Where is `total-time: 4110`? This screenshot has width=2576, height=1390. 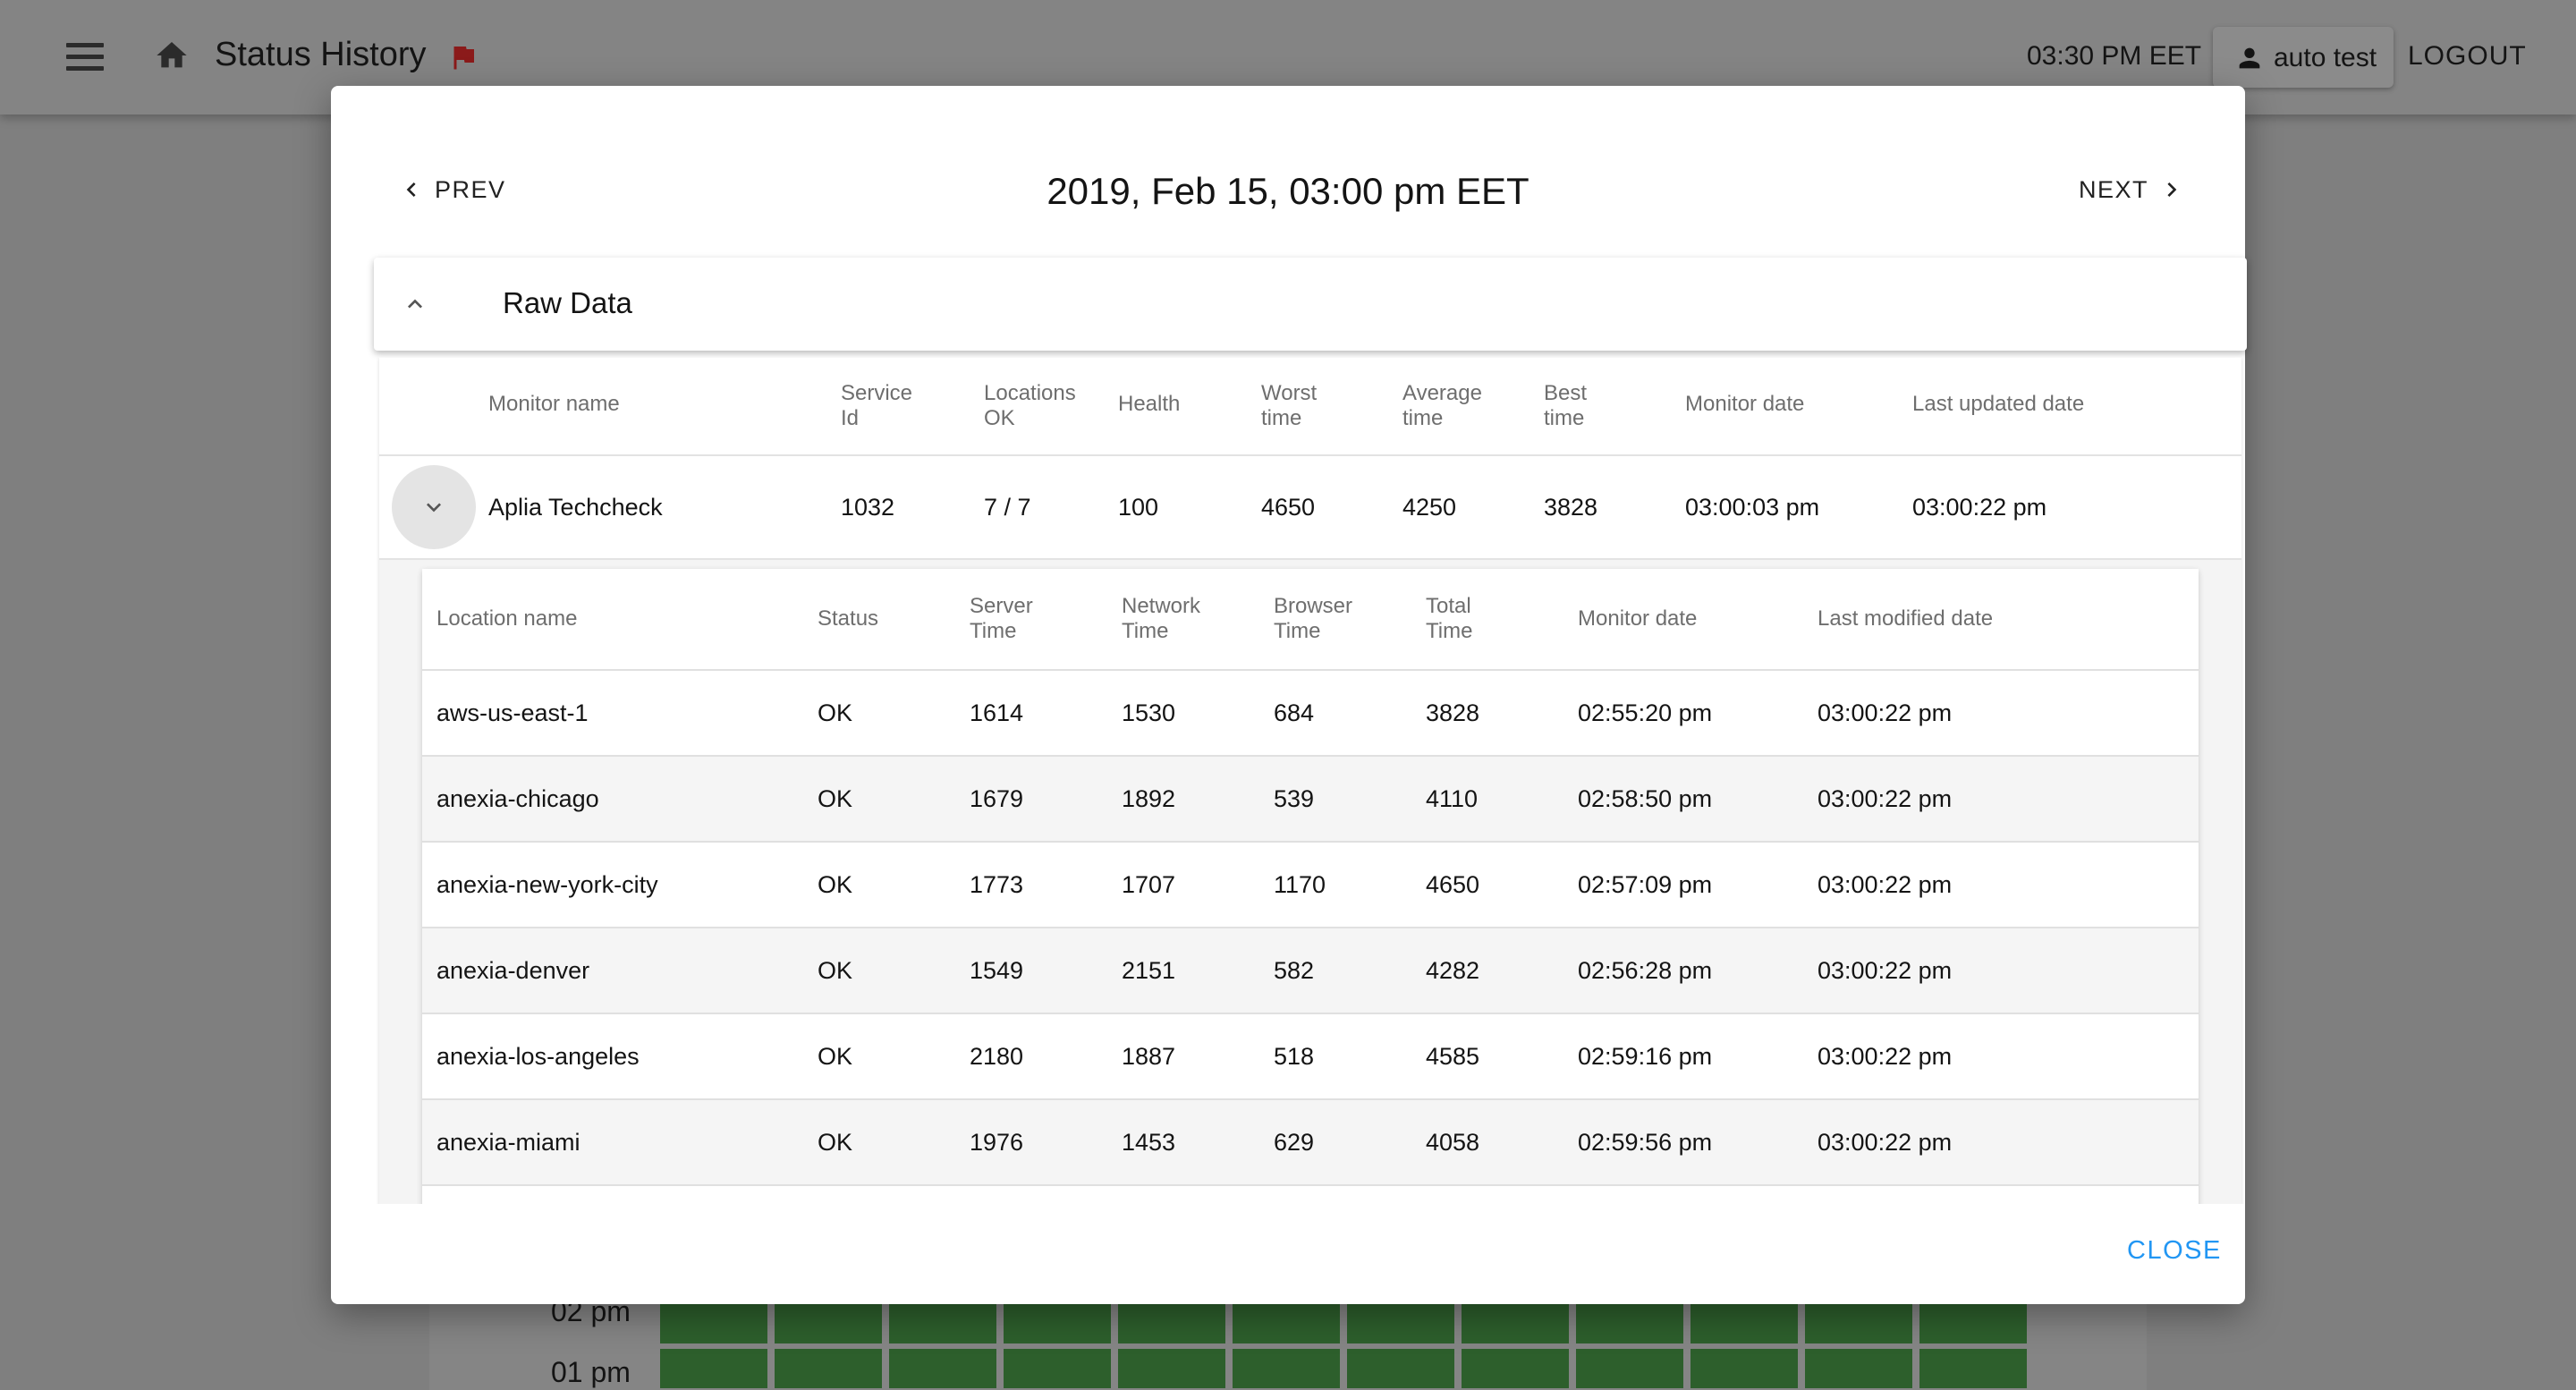 total-time: 4110 is located at coordinates (1452, 798).